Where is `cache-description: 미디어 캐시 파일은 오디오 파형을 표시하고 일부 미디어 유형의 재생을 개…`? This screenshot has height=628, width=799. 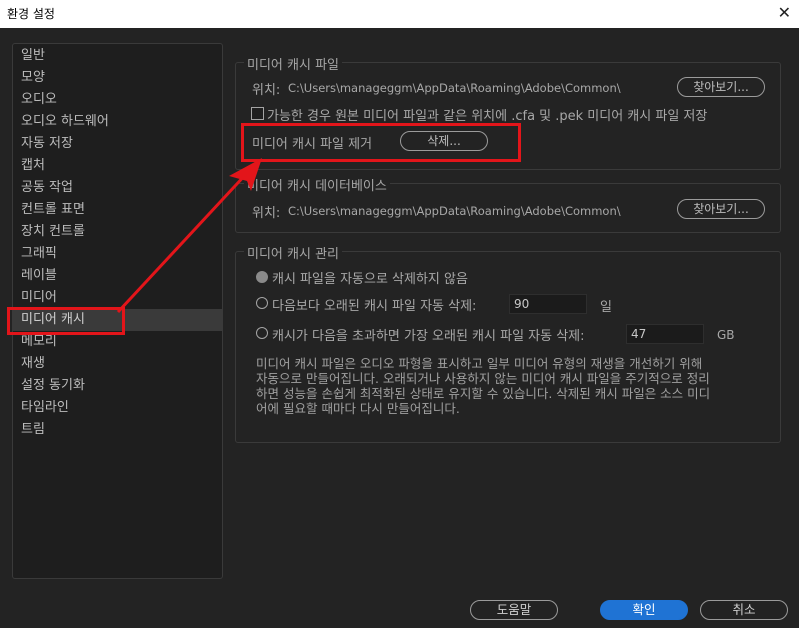
cache-description: 미디어 캐시 파일은 오디오 파형을 표시하고 일부 미디어 유형의 재생을 개… is located at coordinates (483, 386).